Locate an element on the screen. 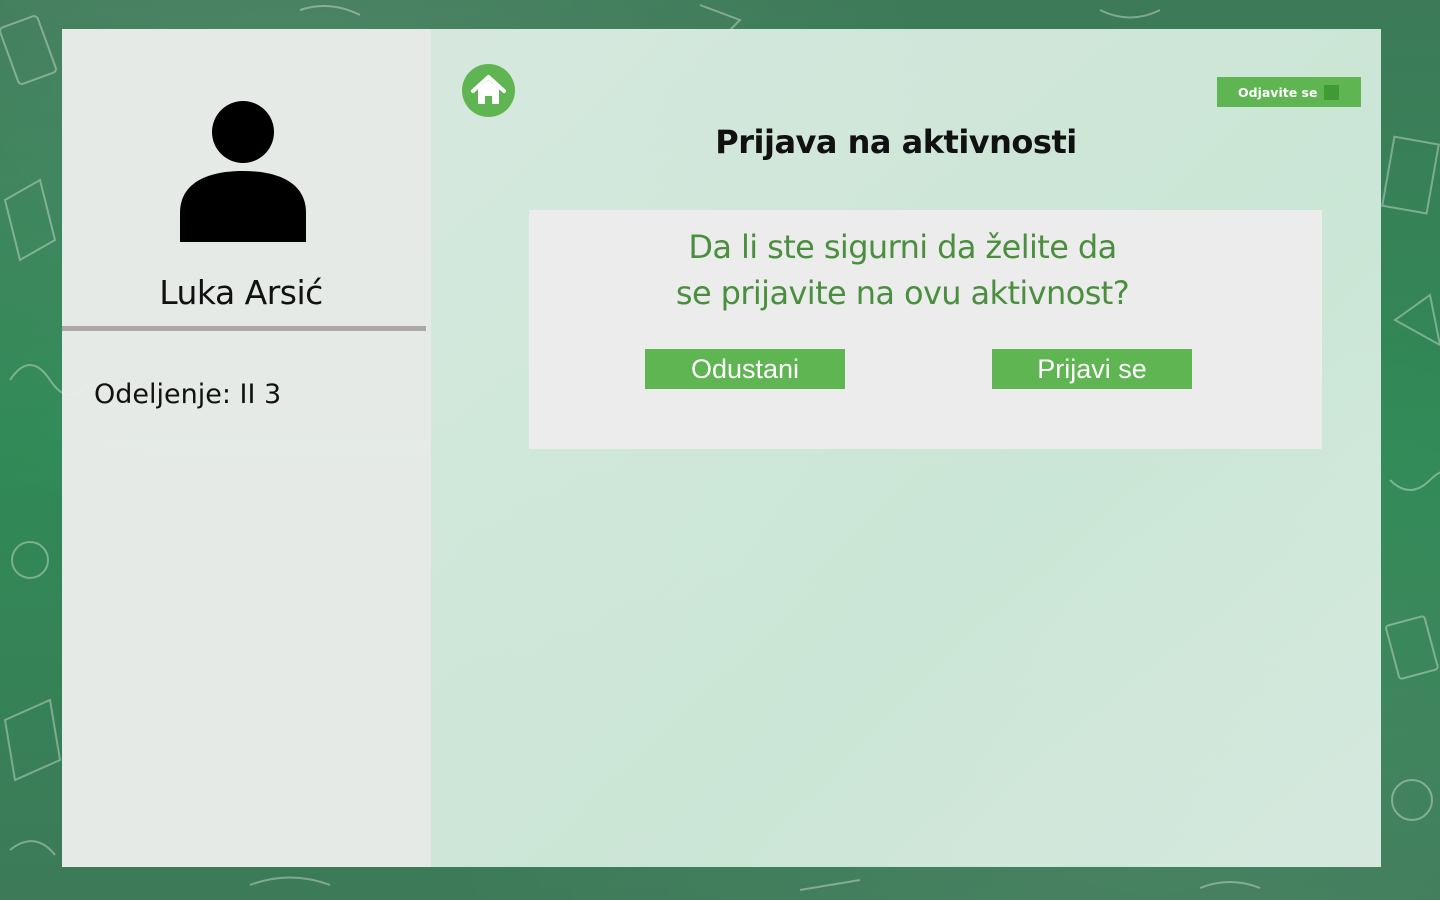 The height and width of the screenshot is (900, 1440). logout-label: Odjavite se is located at coordinates (1278, 92).